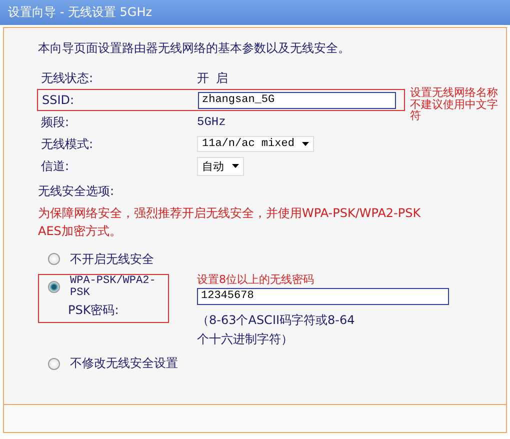 This screenshot has width=510, height=439. Describe the element at coordinates (211, 122) in the screenshot. I see `field-value: 5GHz` at that location.